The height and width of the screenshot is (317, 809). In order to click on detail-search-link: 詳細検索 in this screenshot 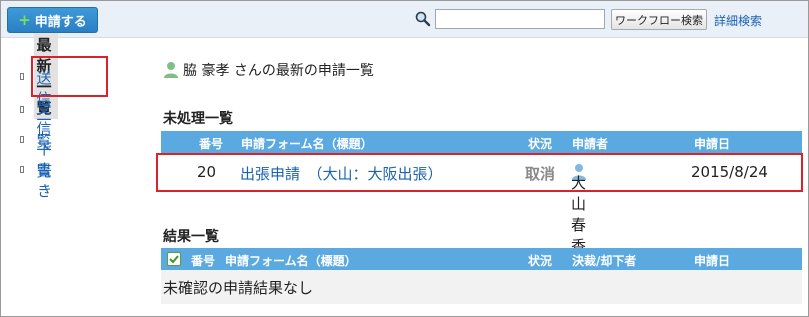, I will do `click(738, 20)`.